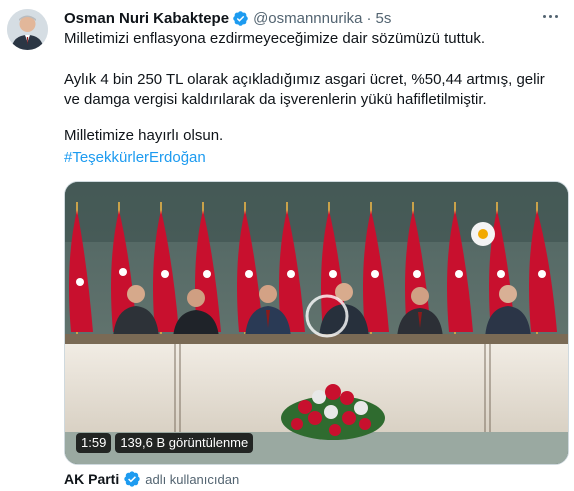 The image size is (574, 491). What do you see at coordinates (240, 18) in the screenshot?
I see `verified-badge-icon` at bounding box center [240, 18].